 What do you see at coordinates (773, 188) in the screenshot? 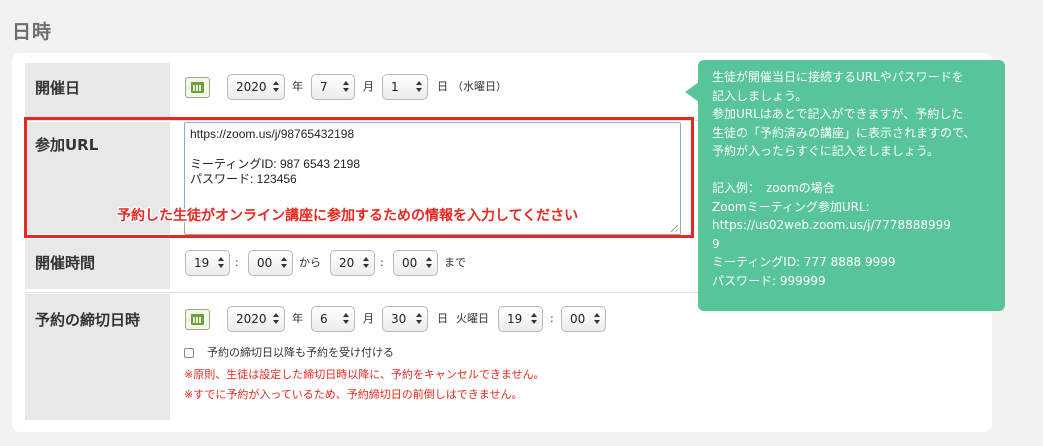
I see `tooltip-line: 記入例： zoomの場合` at bounding box center [773, 188].